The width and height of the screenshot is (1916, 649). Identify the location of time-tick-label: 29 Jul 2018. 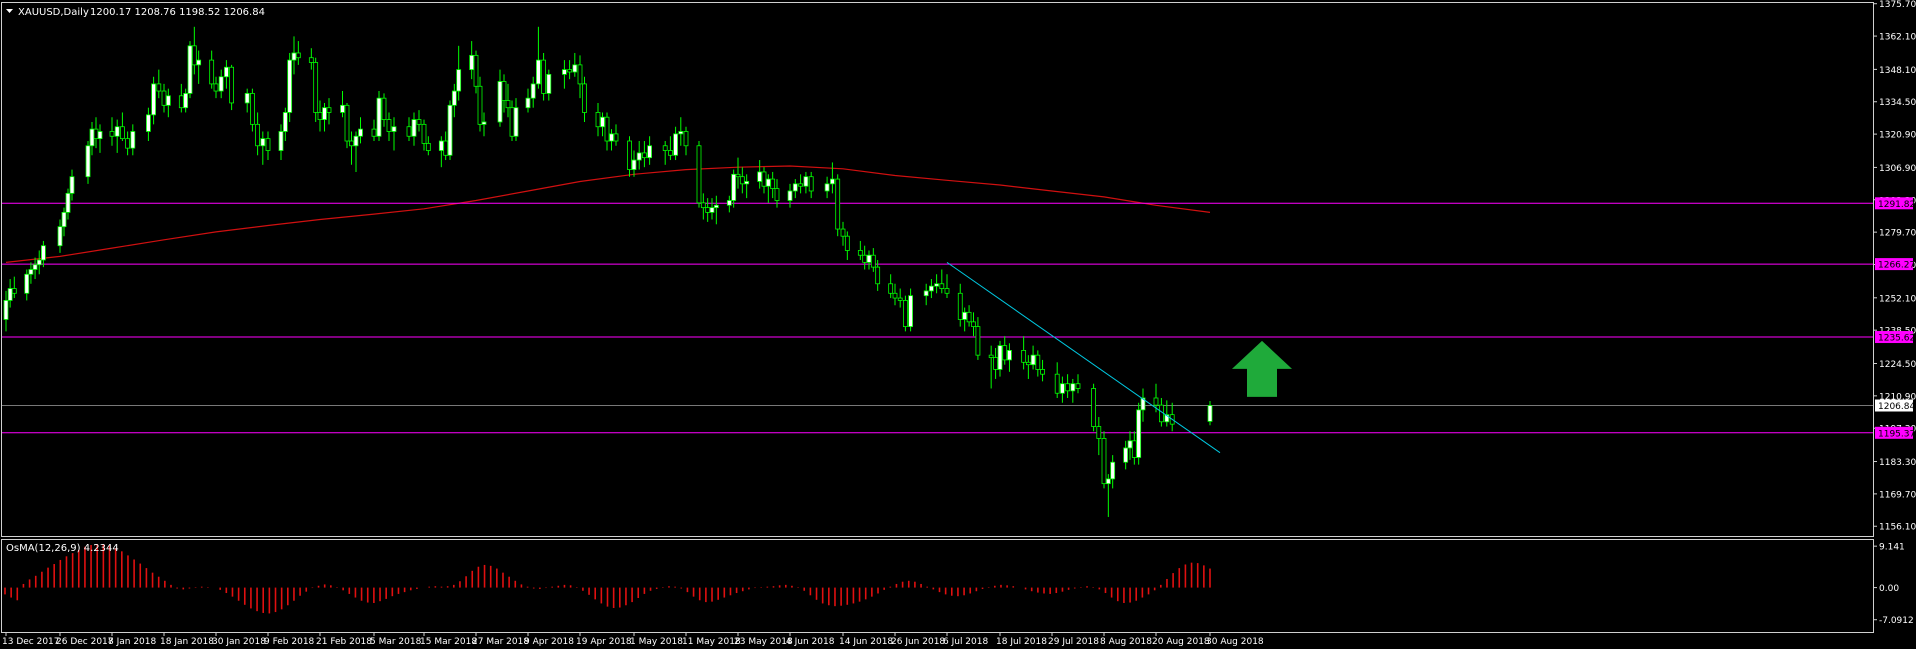
(1073, 642).